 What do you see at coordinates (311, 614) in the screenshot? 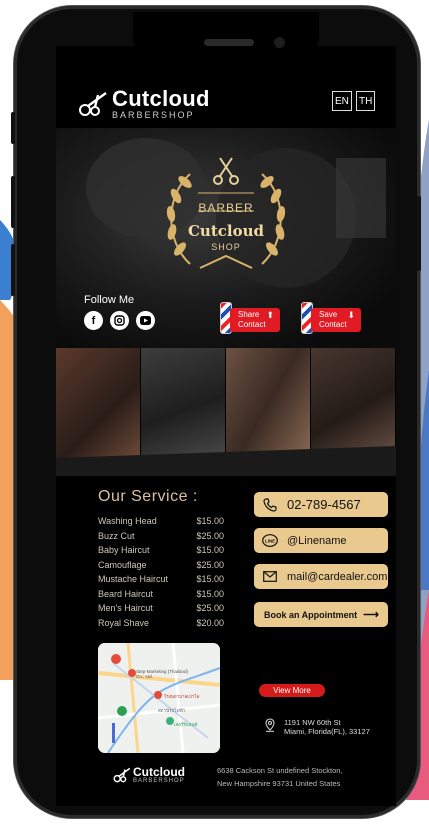
I see `appointment-label: Book an Appointment` at bounding box center [311, 614].